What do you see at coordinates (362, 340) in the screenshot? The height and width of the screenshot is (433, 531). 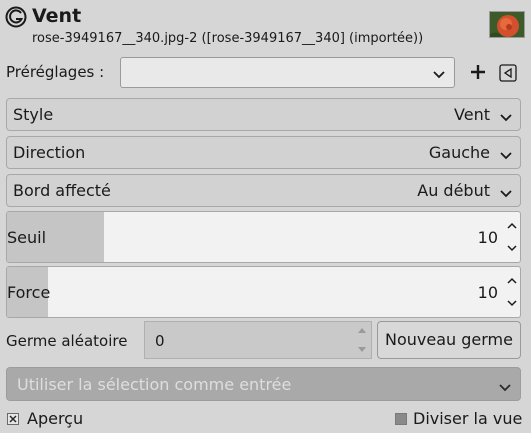 I see `seed-spin-buttons` at bounding box center [362, 340].